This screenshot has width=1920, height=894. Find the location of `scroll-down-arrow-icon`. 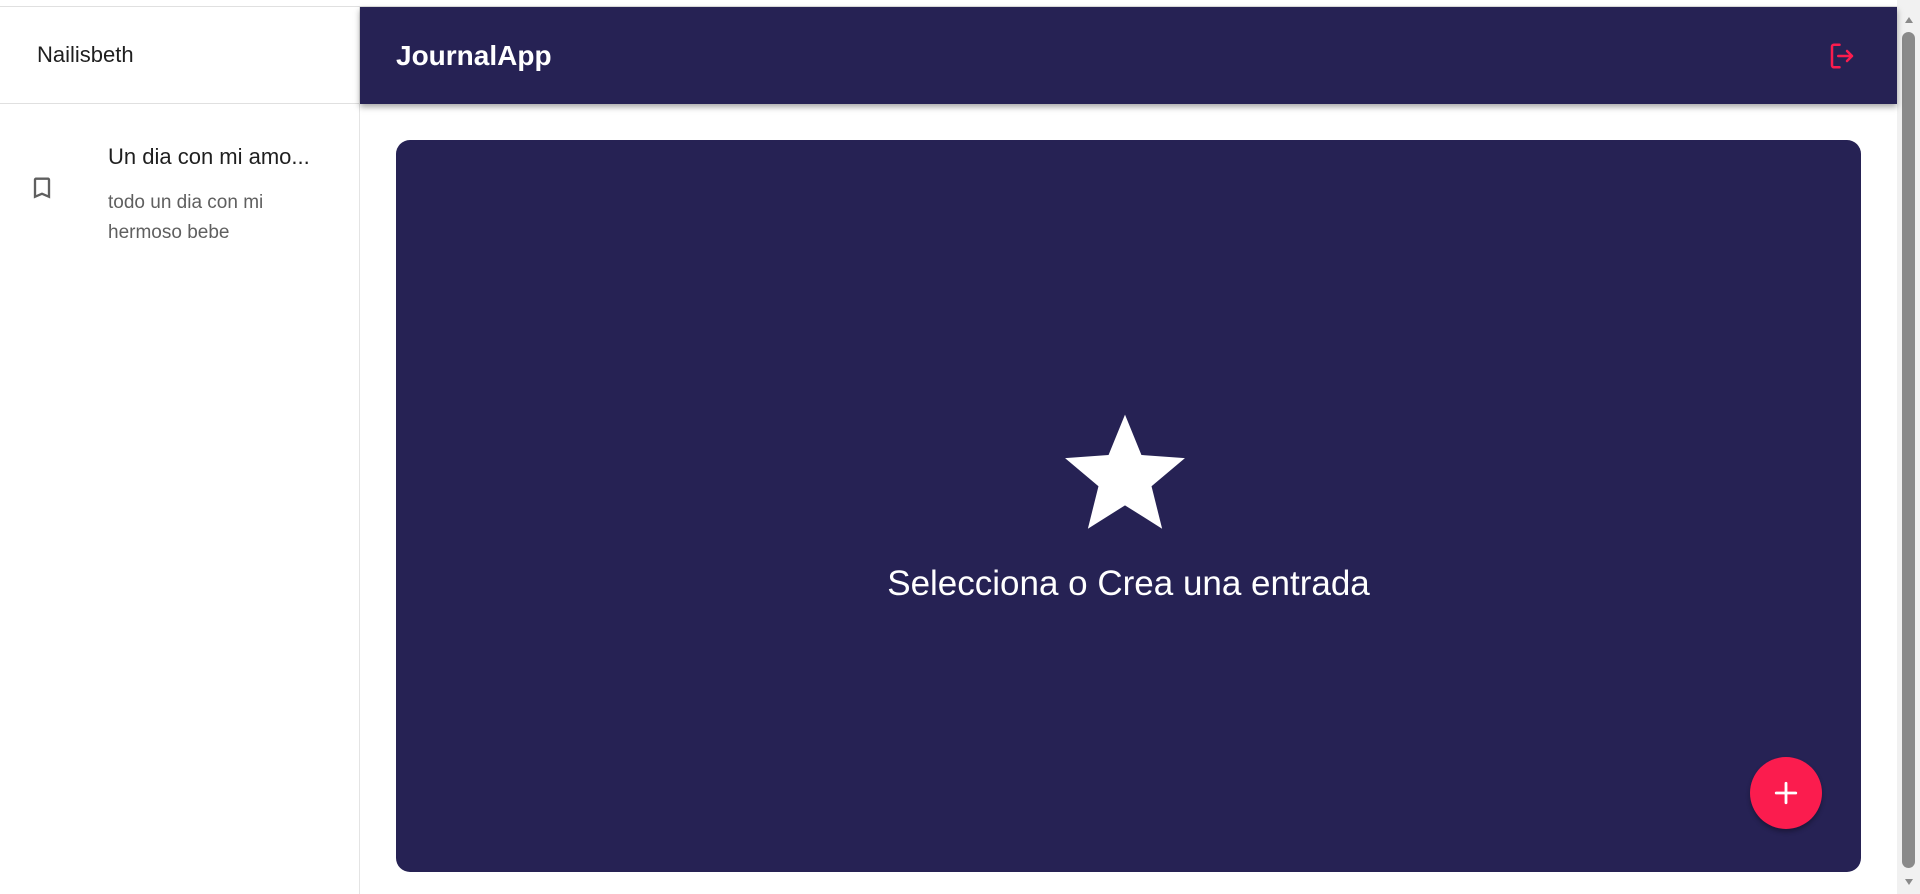

scroll-down-arrow-icon is located at coordinates (1908, 882).